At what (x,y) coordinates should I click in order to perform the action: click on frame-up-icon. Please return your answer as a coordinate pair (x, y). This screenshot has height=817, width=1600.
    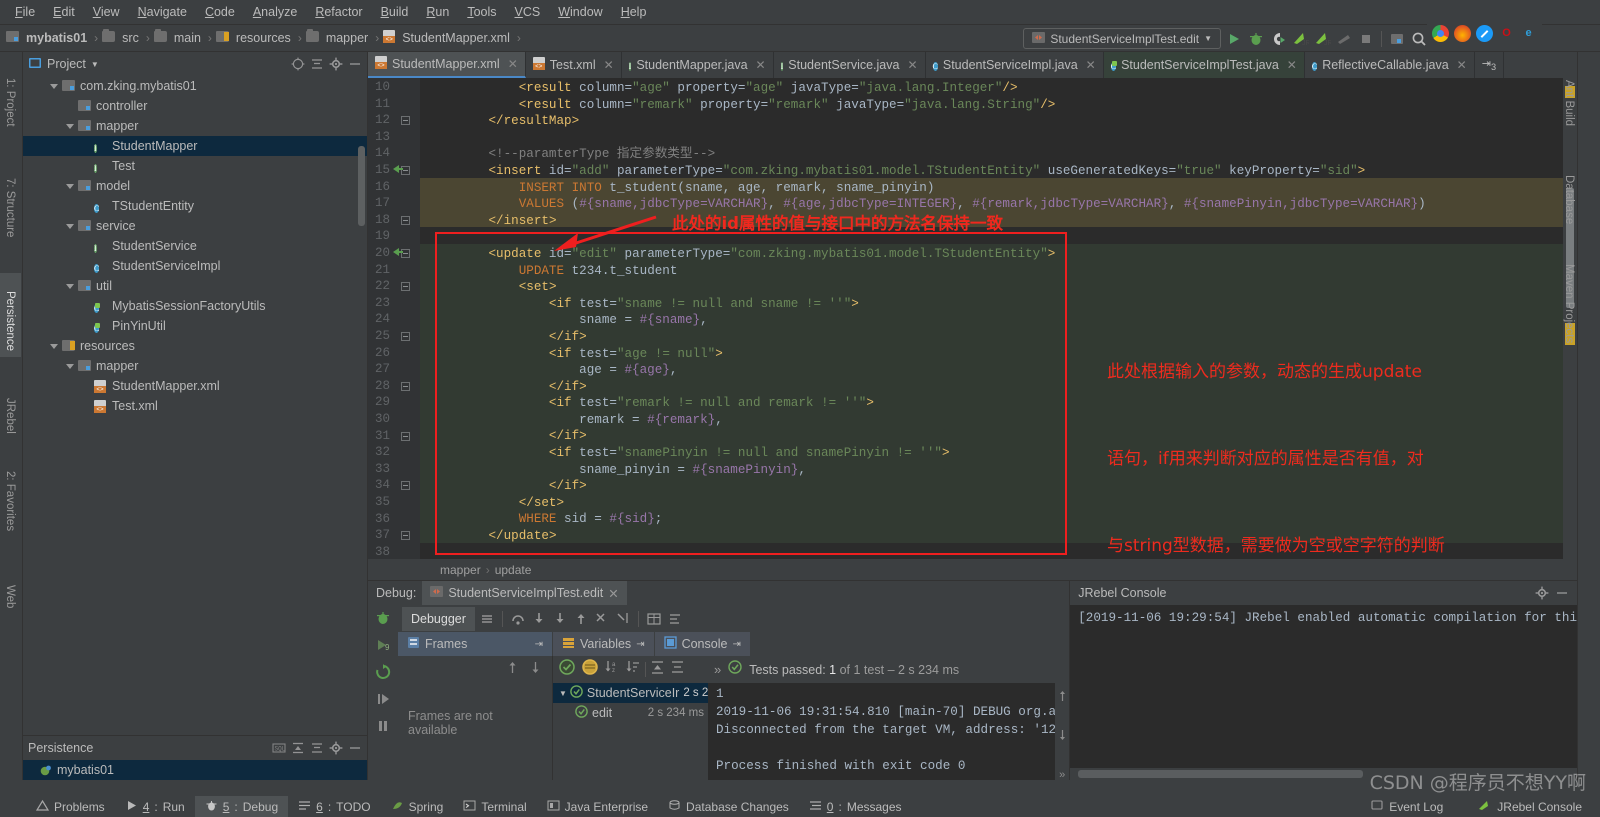
    Looking at the image, I should click on (512, 670).